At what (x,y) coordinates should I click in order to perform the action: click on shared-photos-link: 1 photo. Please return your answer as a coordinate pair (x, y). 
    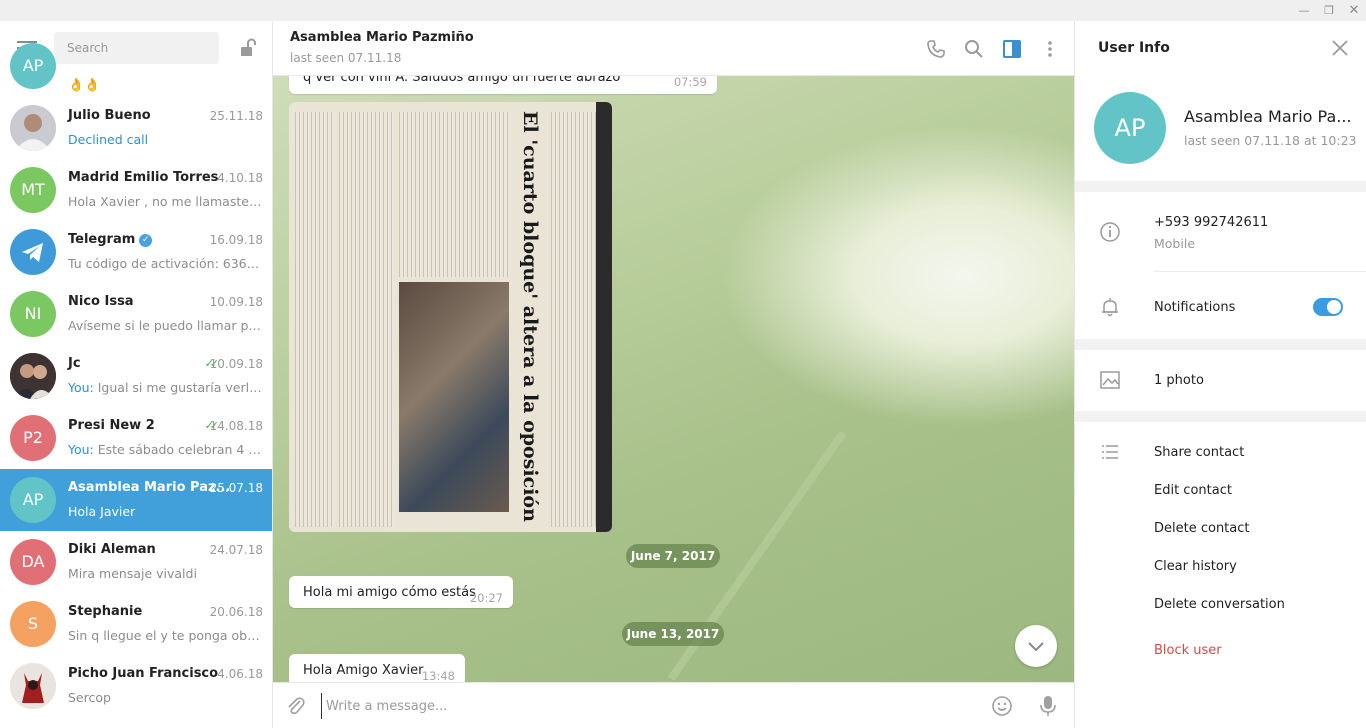
    Looking at the image, I should click on (1179, 380).